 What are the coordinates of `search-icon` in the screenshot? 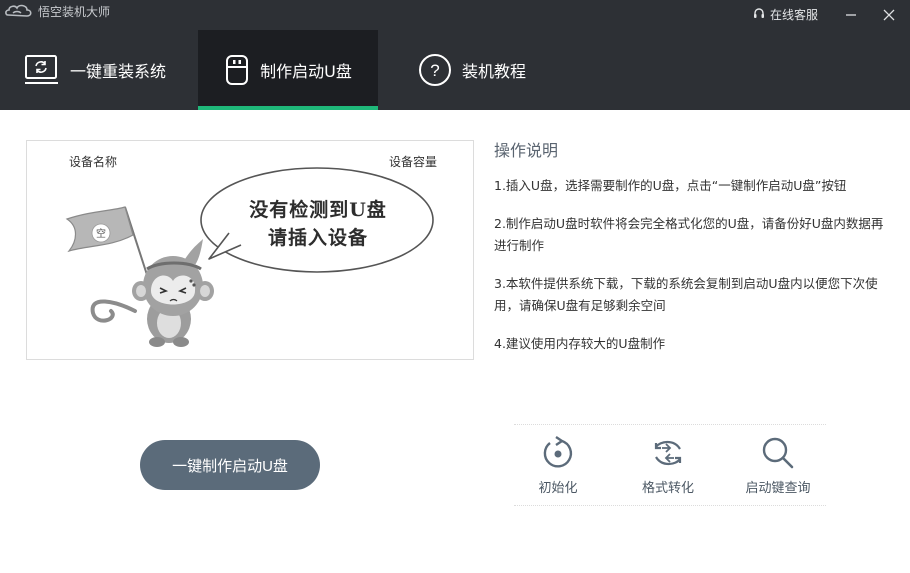 It's located at (778, 453).